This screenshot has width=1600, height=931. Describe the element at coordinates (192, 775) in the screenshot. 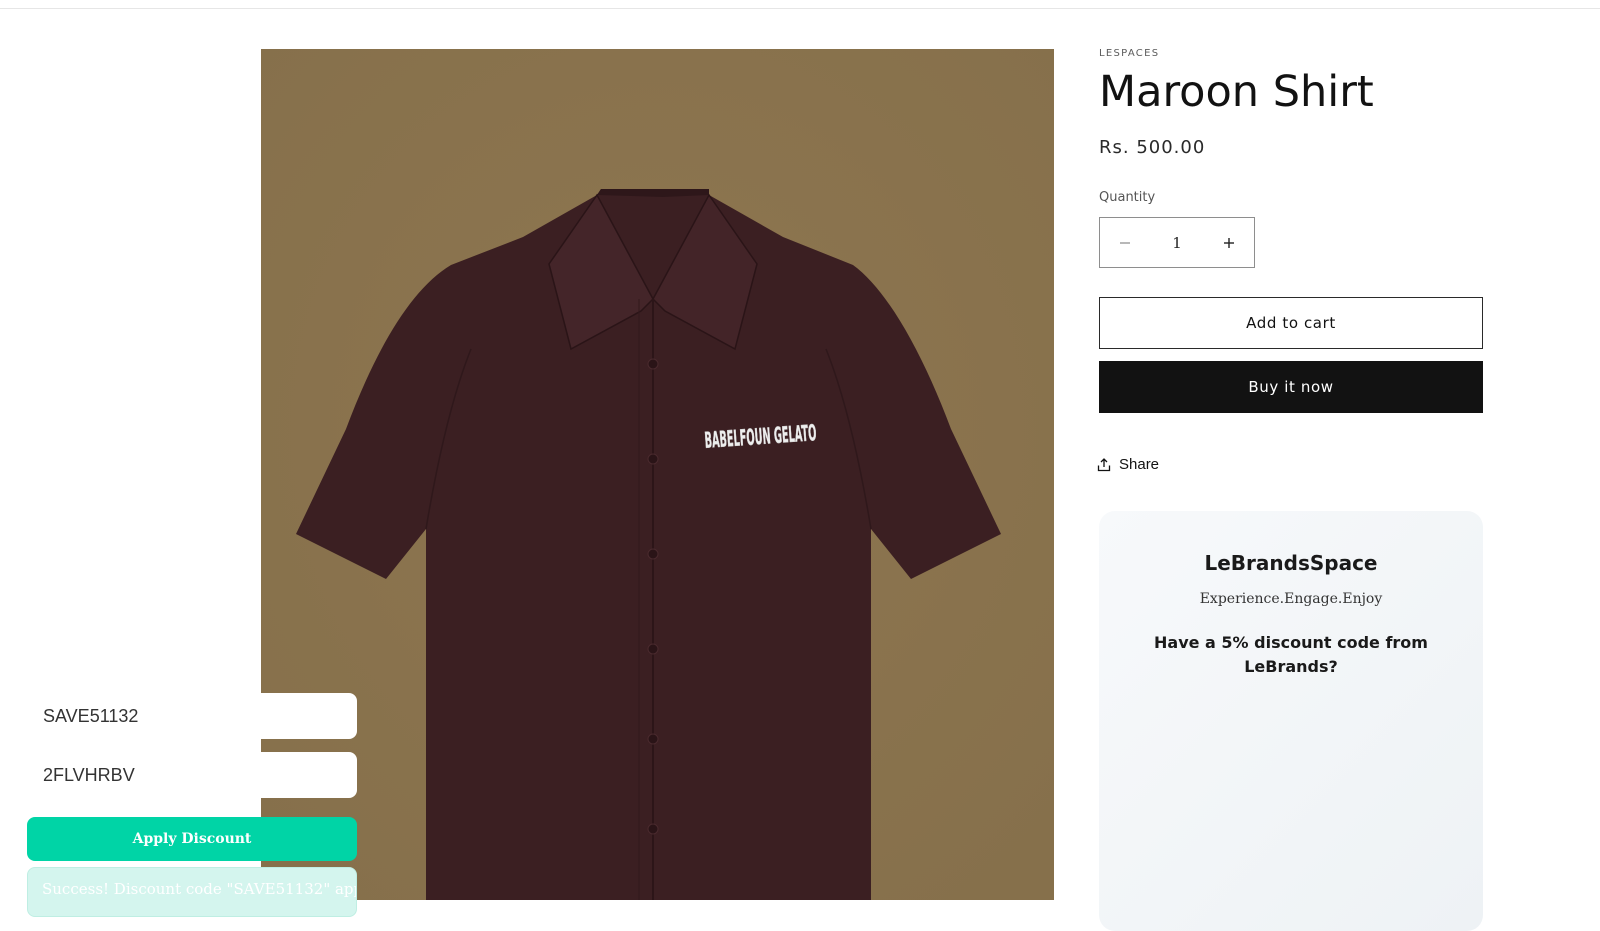

I see `discount-secondary-input` at that location.